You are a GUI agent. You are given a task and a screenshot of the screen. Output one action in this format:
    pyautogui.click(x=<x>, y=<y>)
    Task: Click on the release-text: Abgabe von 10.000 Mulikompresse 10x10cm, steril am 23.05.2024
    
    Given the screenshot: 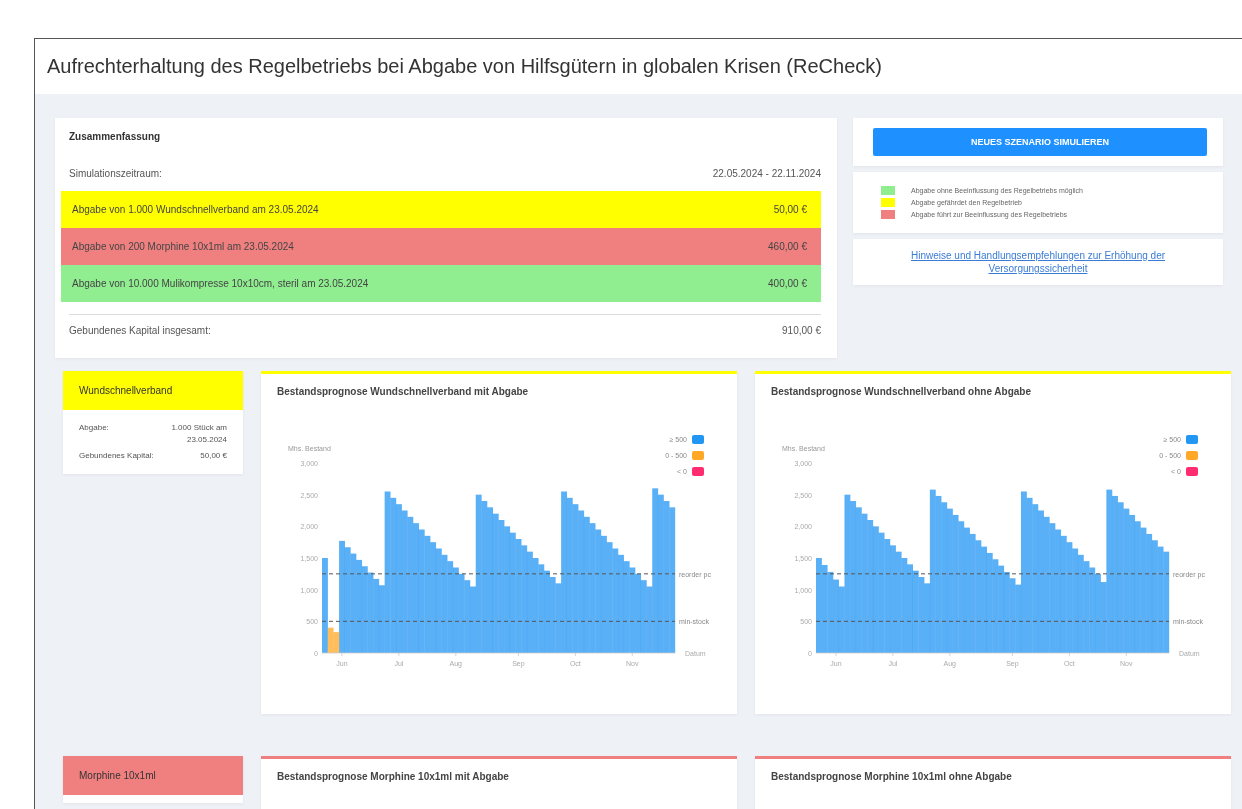 What is the action you would take?
    pyautogui.click(x=220, y=283)
    